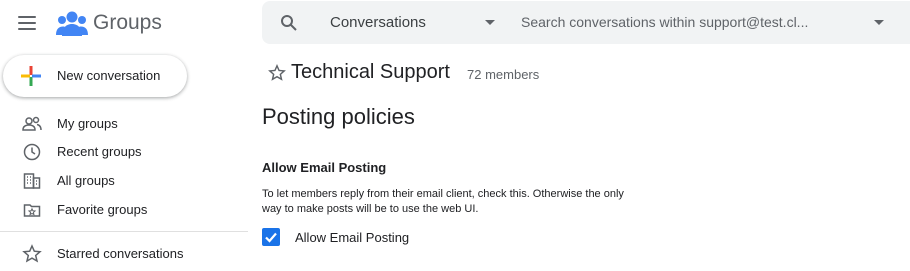  I want to click on section-title: Allow Email Posting, so click(324, 167).